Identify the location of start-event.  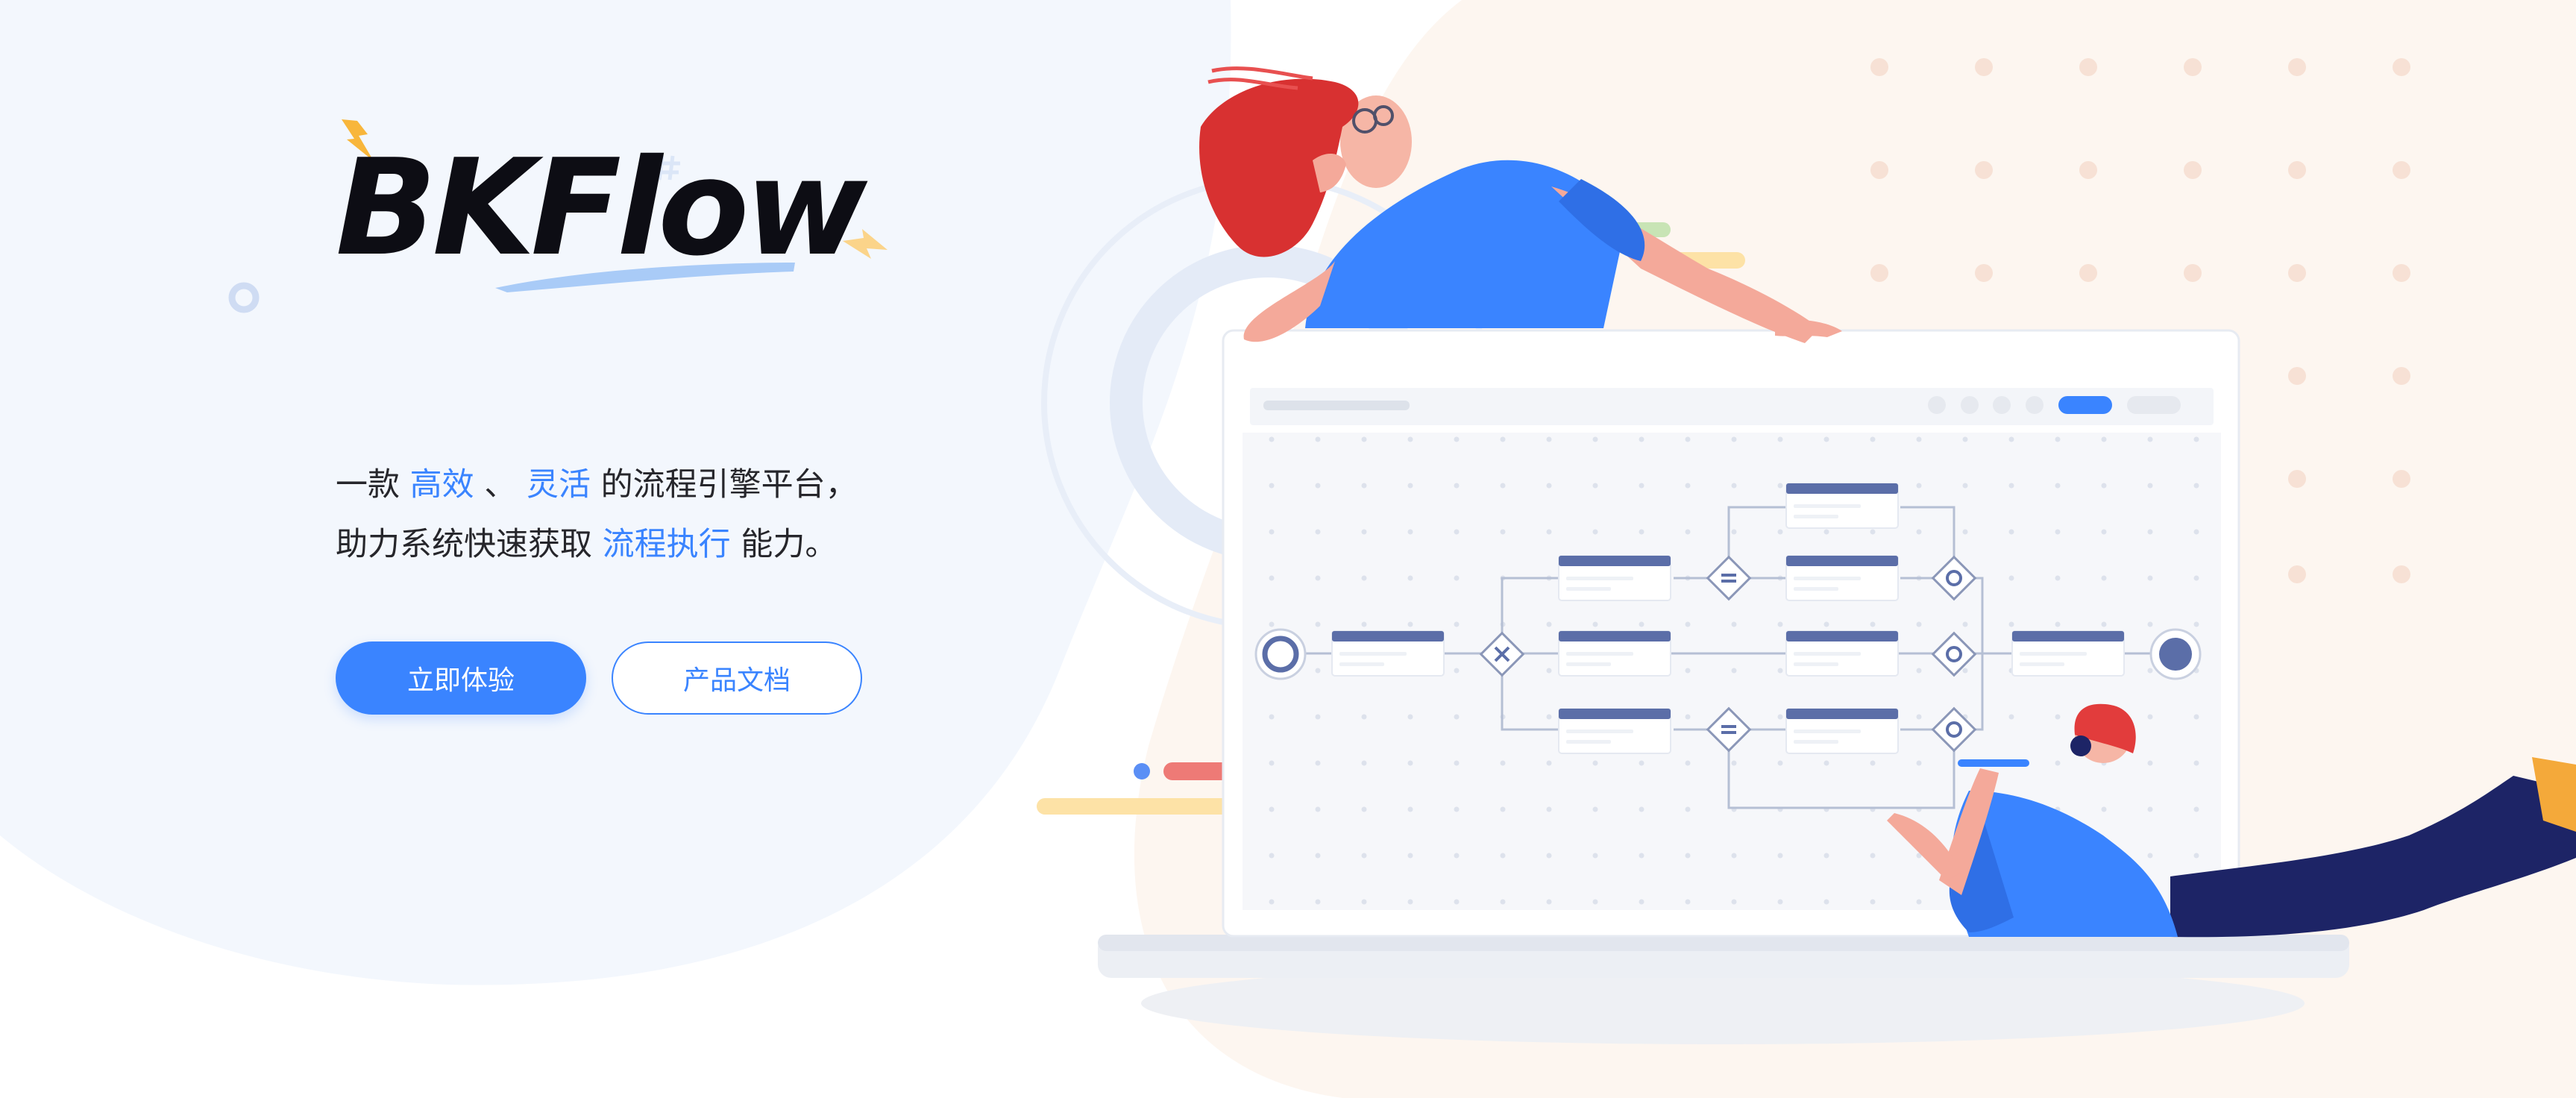
(1281, 654).